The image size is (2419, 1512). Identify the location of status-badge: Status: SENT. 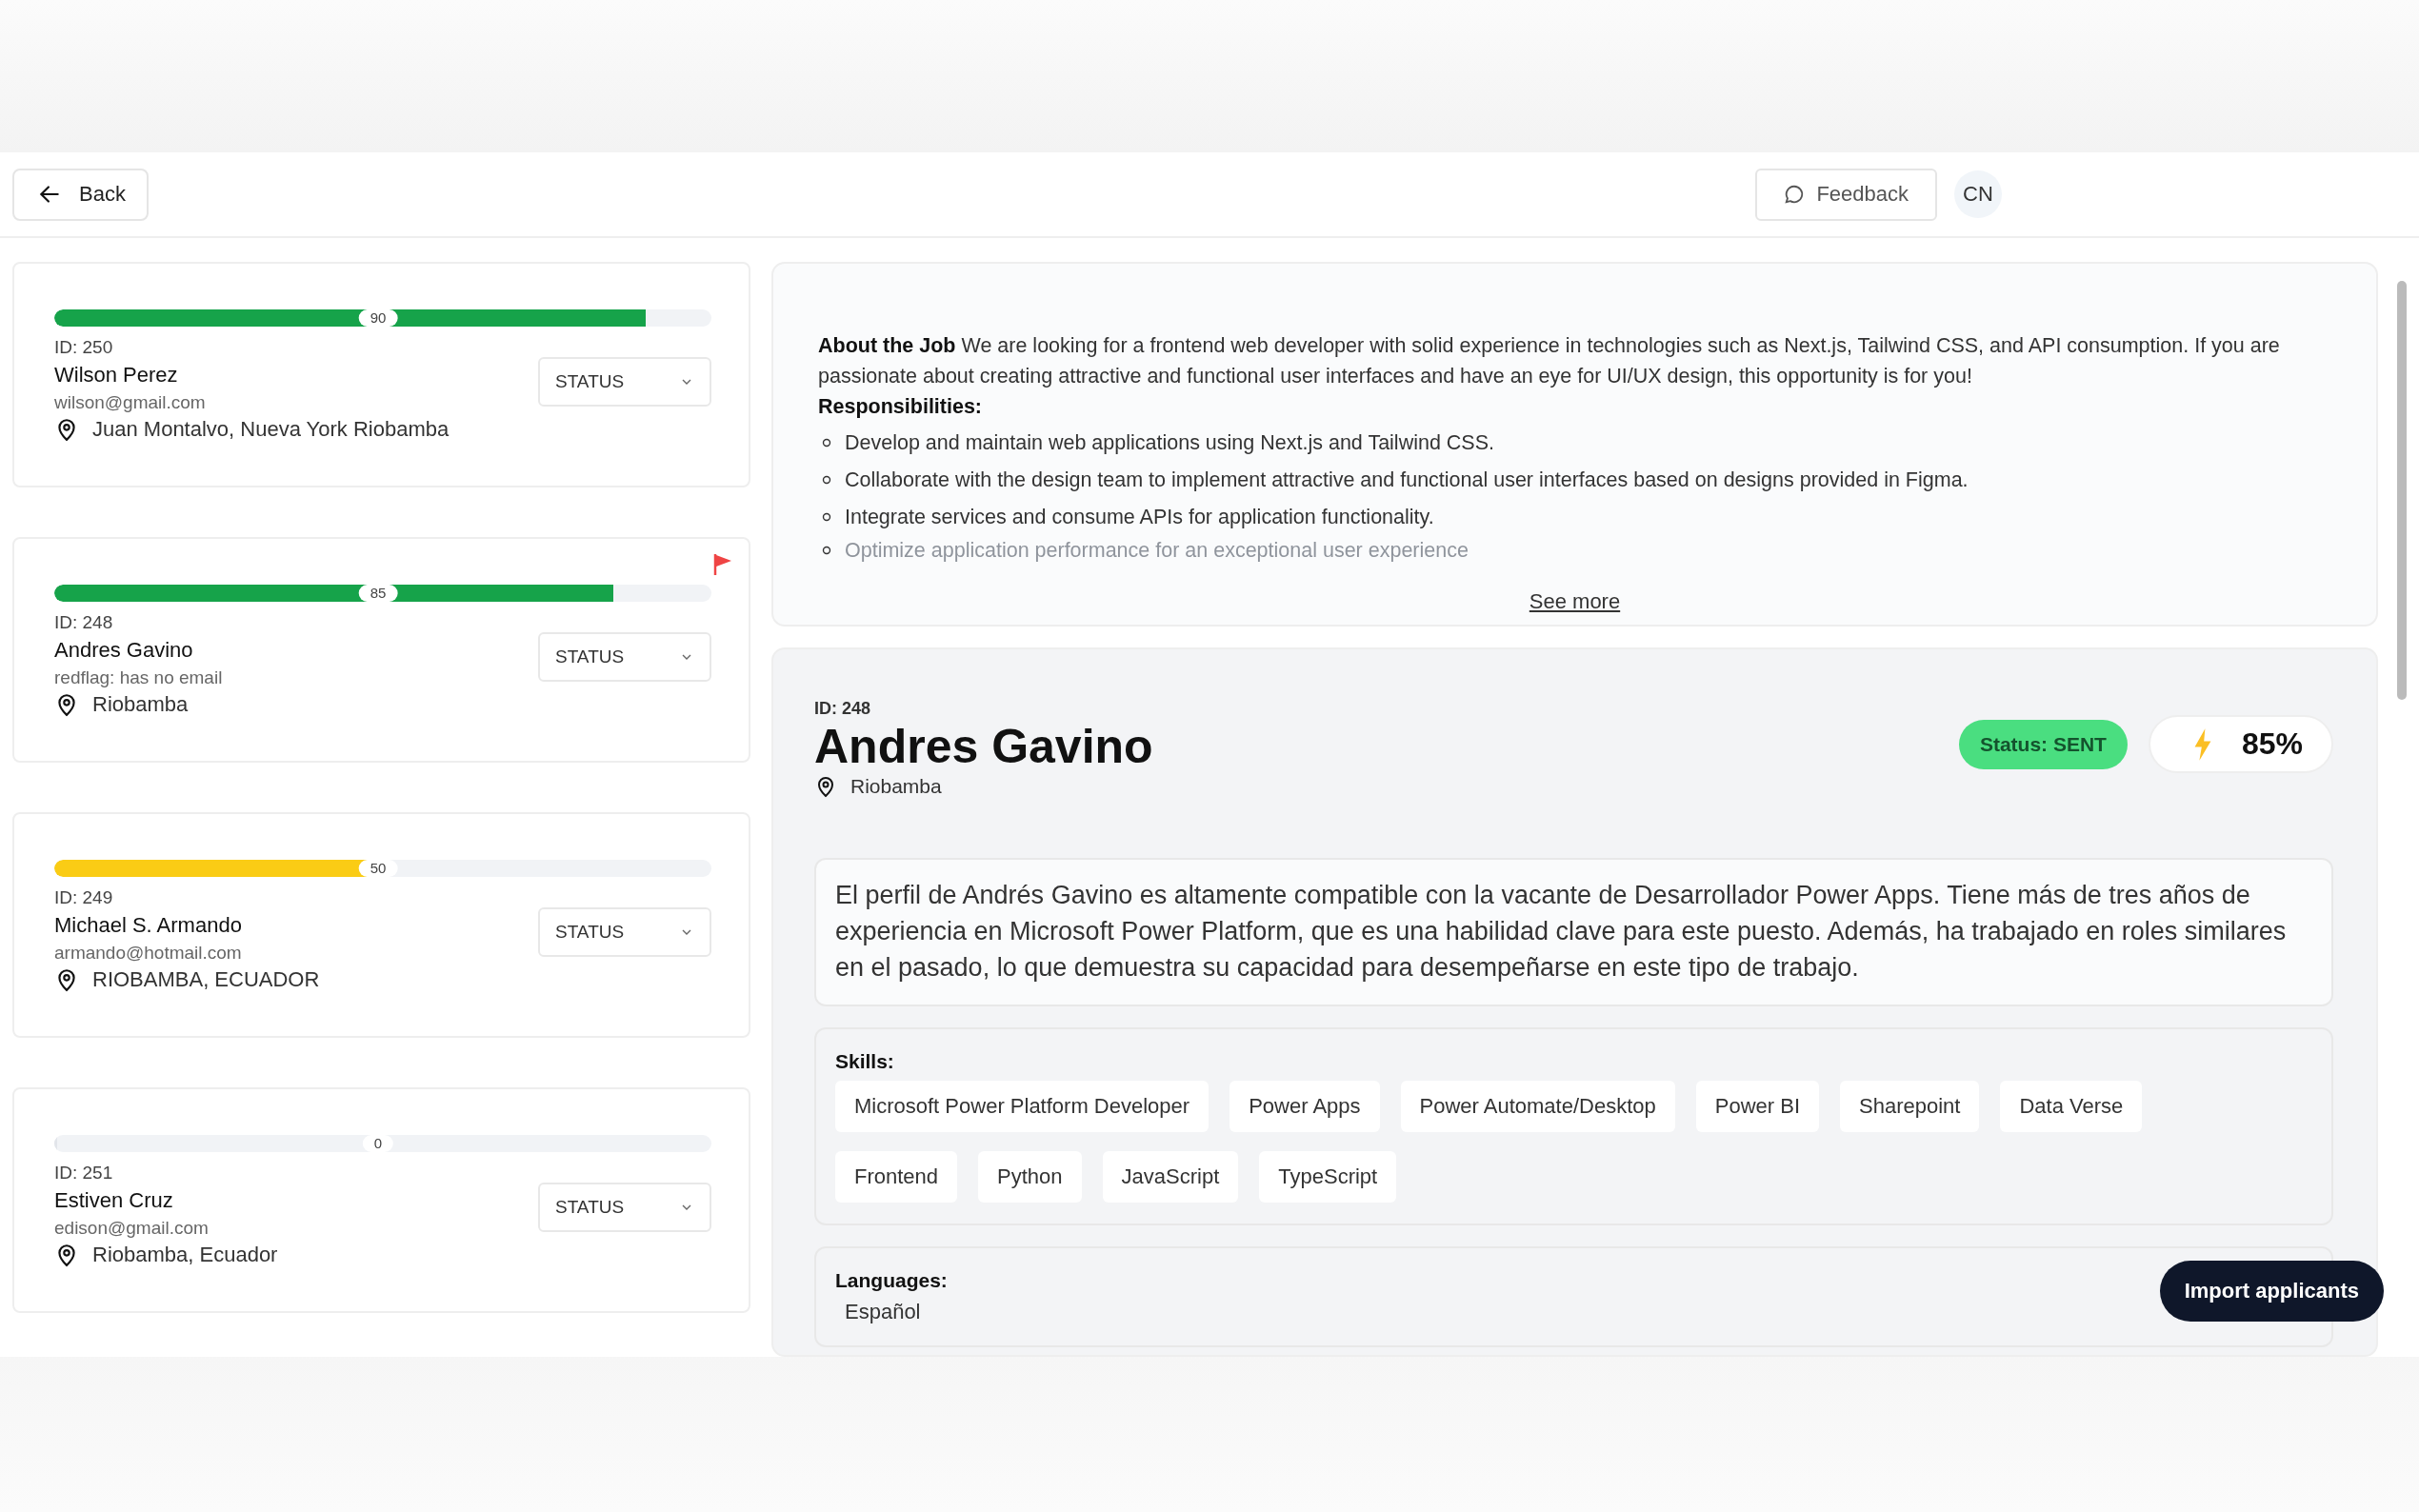
(2043, 744).